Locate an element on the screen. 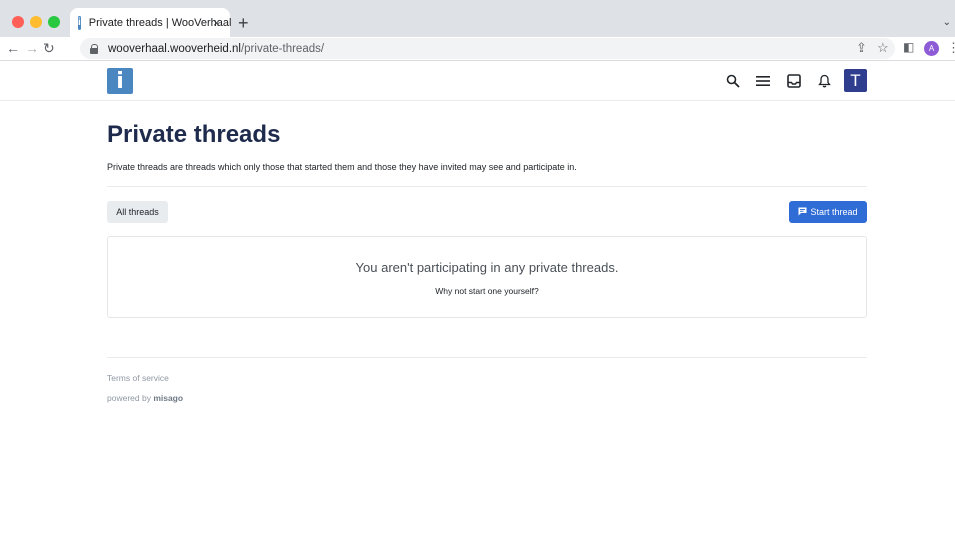 Image resolution: width=955 pixels, height=534 pixels. user-avatar: T is located at coordinates (855, 80).